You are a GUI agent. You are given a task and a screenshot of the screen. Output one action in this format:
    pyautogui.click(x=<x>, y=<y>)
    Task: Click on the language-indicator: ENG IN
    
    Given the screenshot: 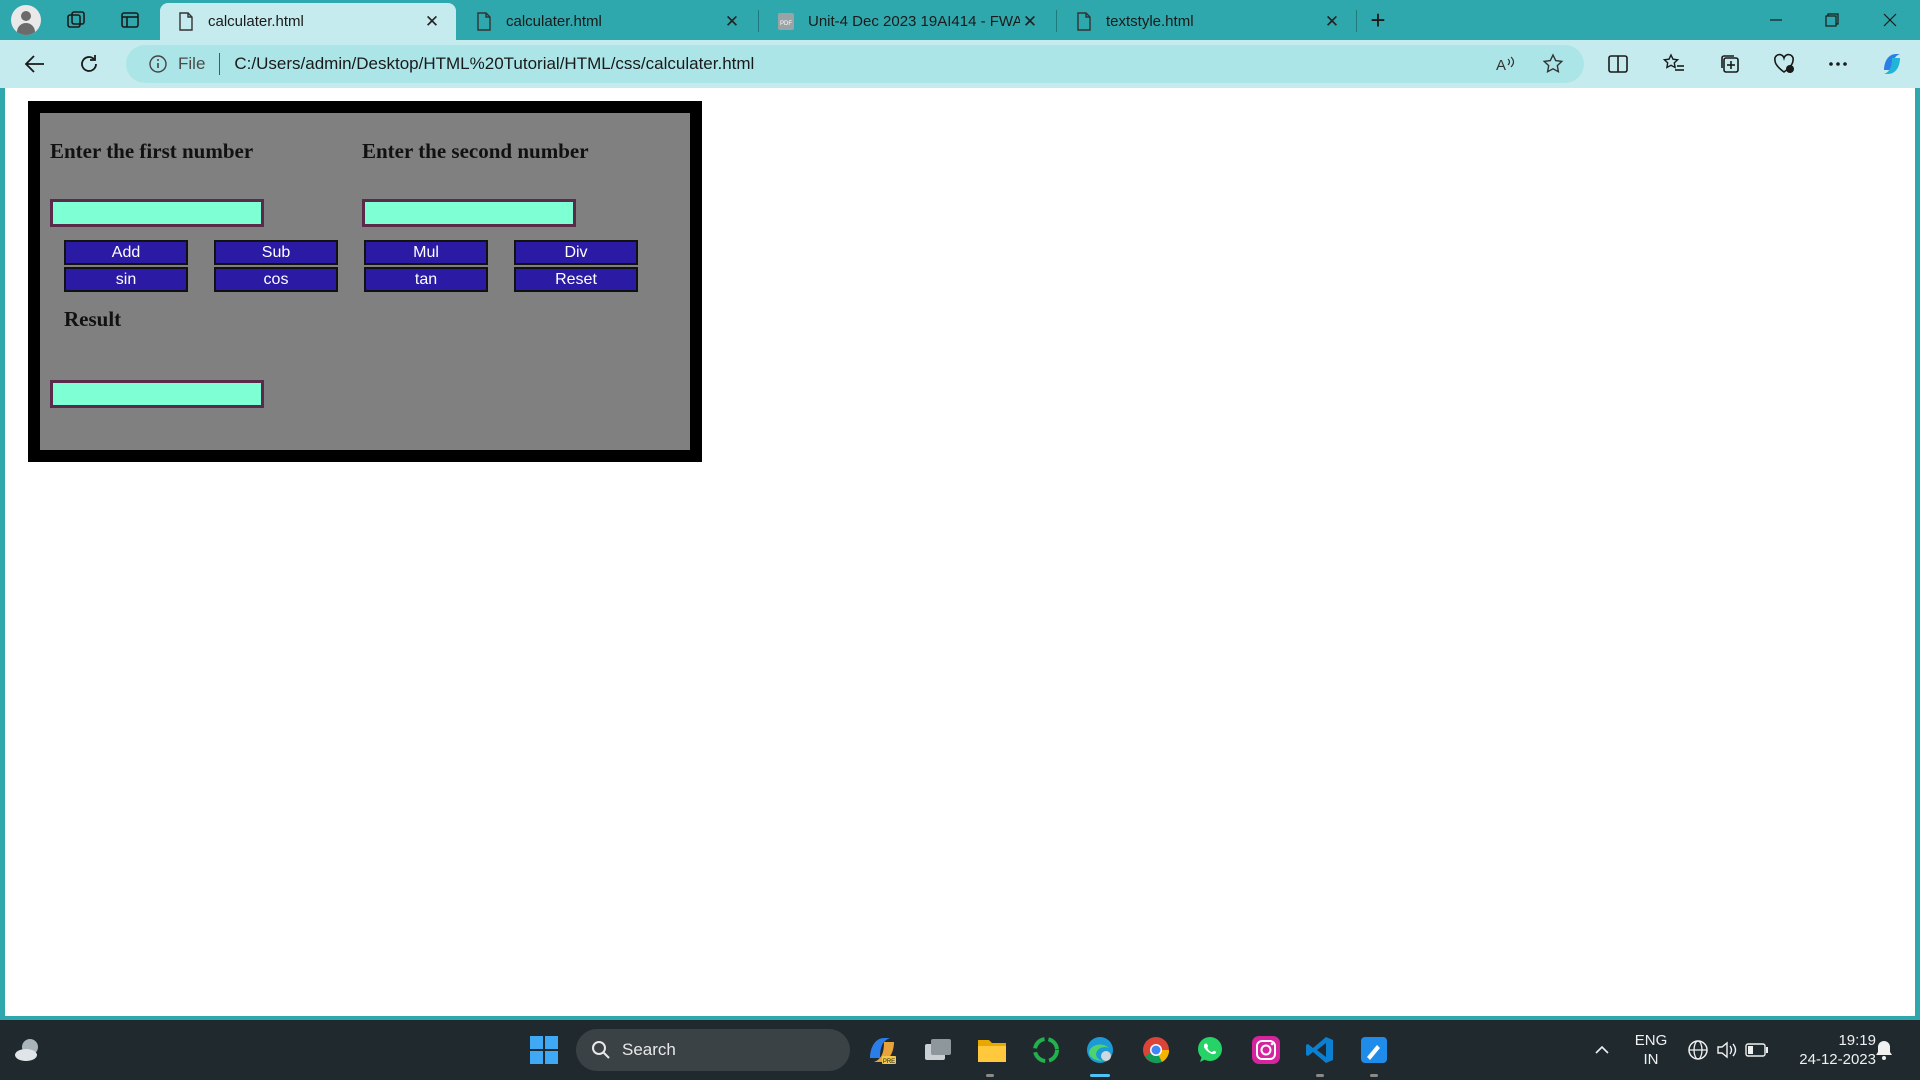 What is the action you would take?
    pyautogui.click(x=1651, y=1050)
    